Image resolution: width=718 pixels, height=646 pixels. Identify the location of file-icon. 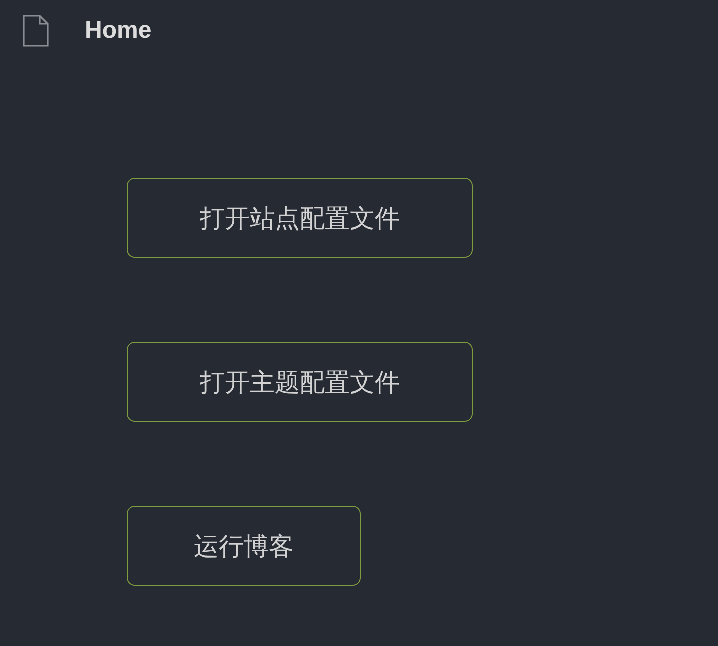
(36, 31).